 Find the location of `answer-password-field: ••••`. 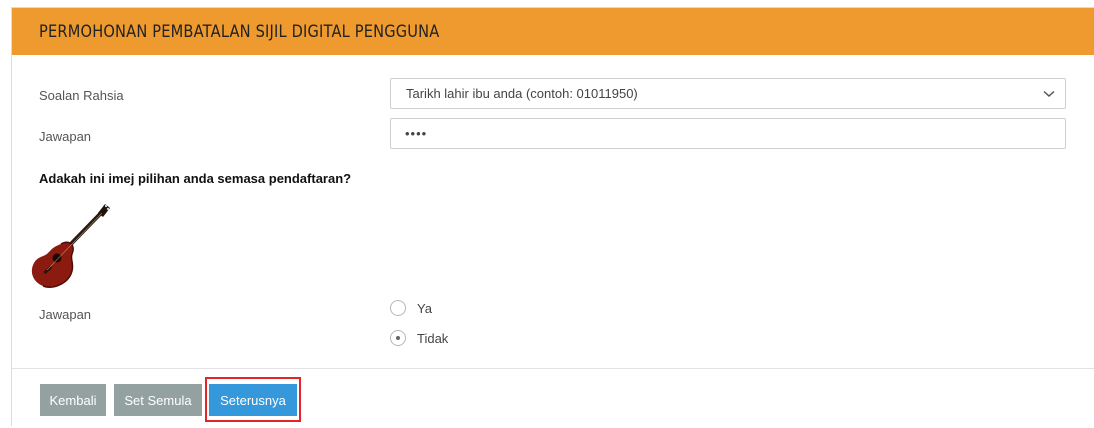

answer-password-field: •••• is located at coordinates (728, 133).